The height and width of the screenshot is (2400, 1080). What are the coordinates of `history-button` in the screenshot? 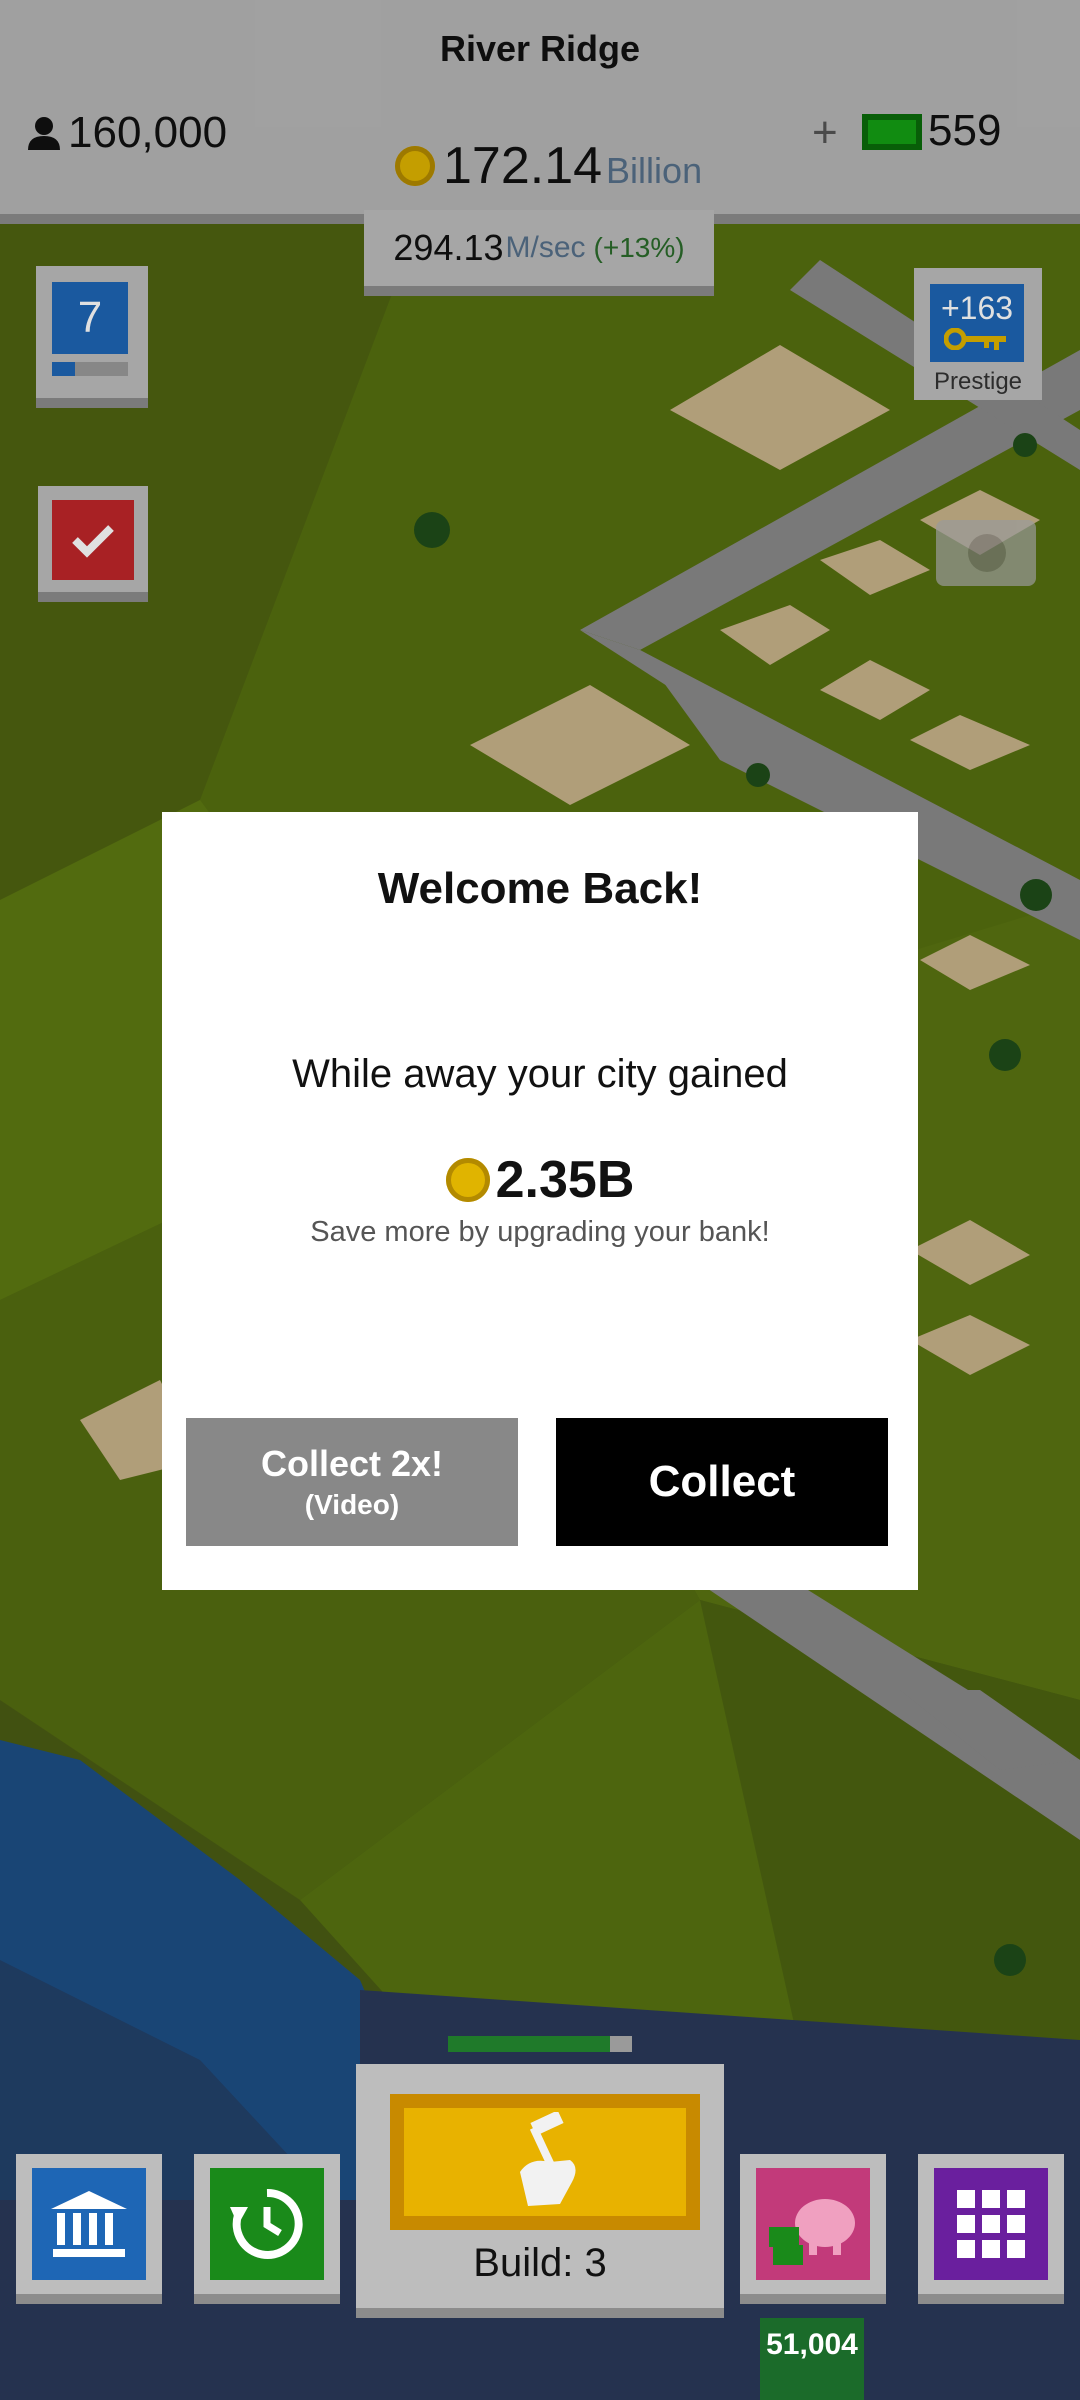 It's located at (267, 2229).